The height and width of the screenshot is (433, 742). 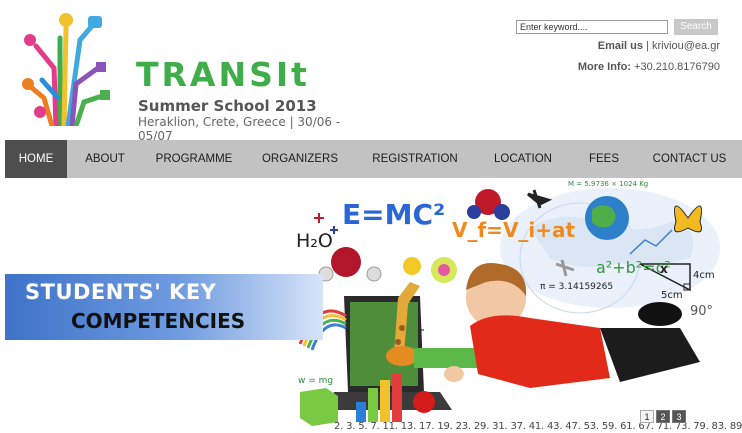 I want to click on nav-about: ABOUT, so click(x=105, y=159).